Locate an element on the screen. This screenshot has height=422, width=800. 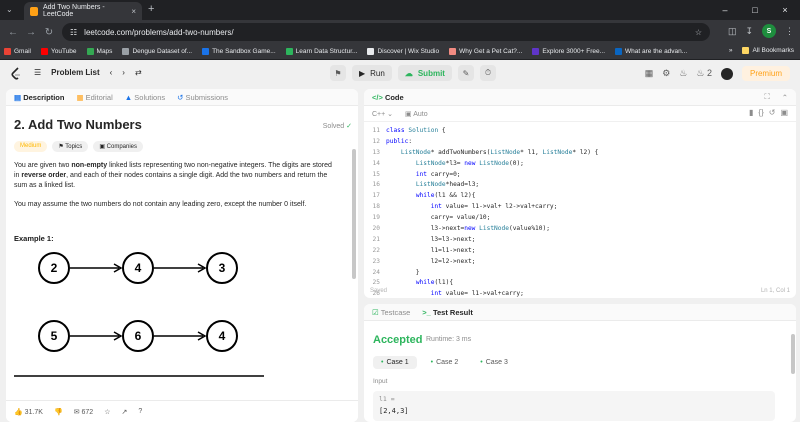
back-icon: ← is located at coordinates (13, 32).